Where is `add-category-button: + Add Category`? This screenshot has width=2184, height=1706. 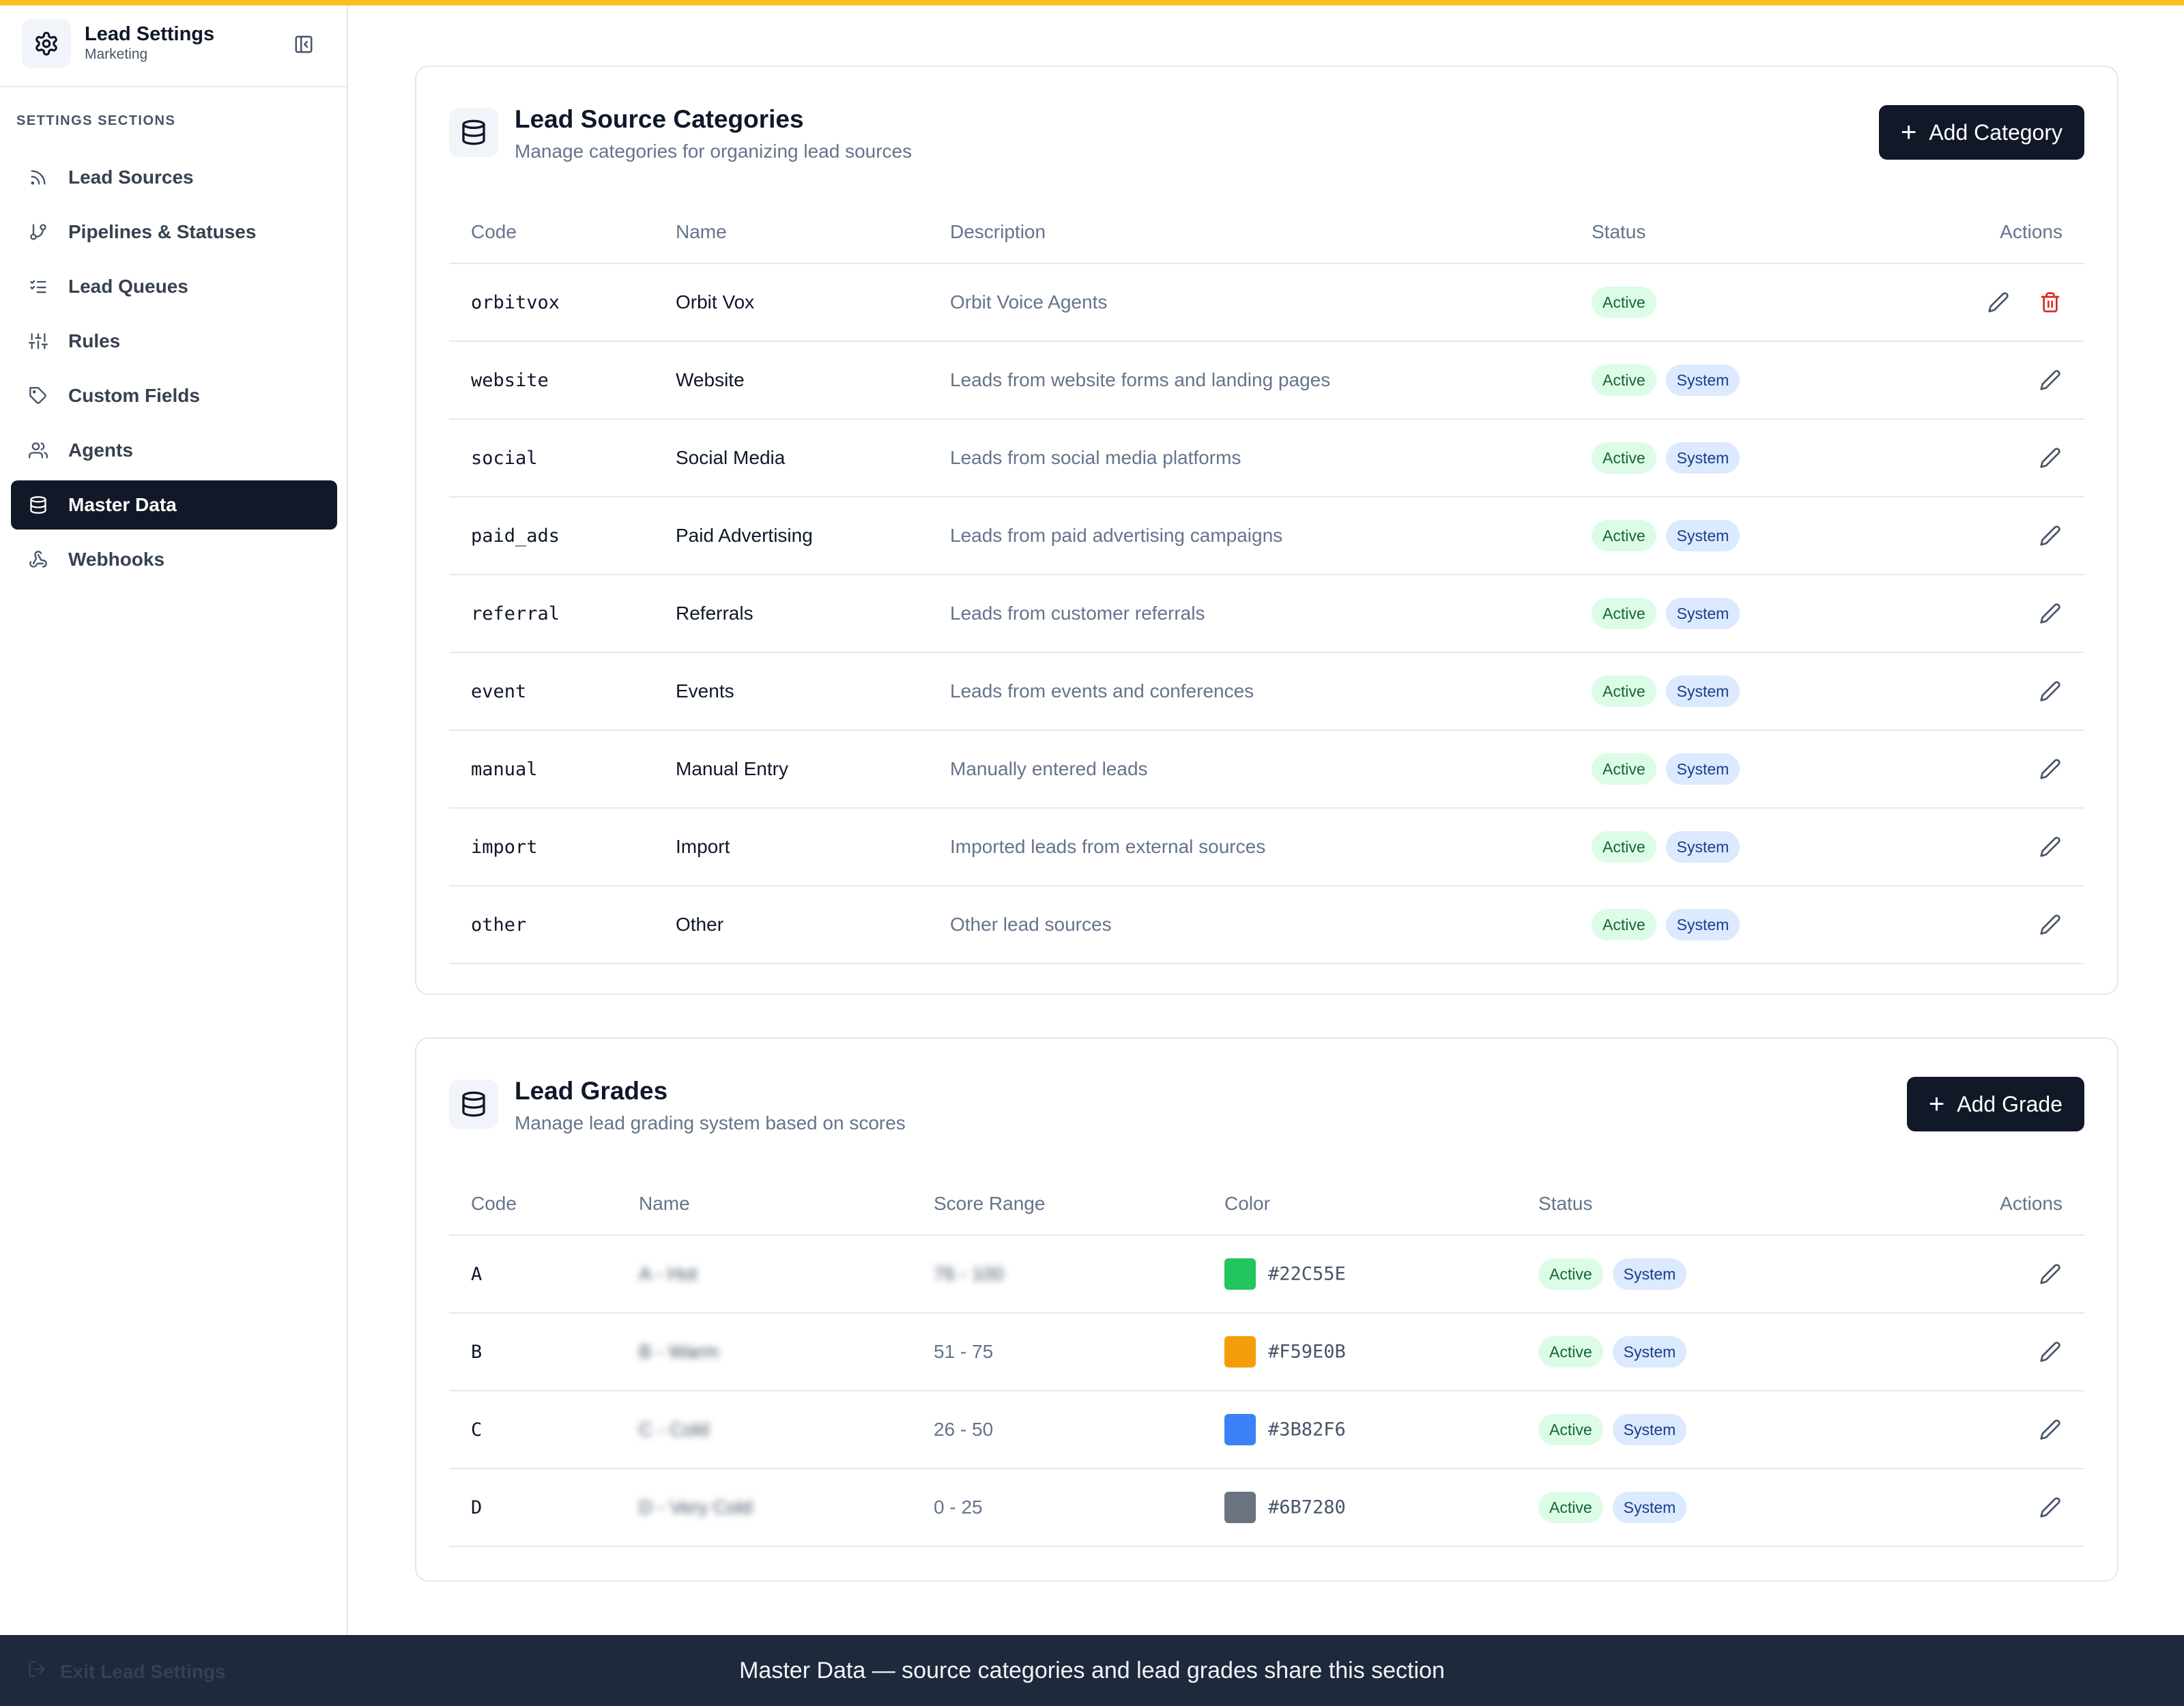
add-category-button: + Add Category is located at coordinates (1981, 132).